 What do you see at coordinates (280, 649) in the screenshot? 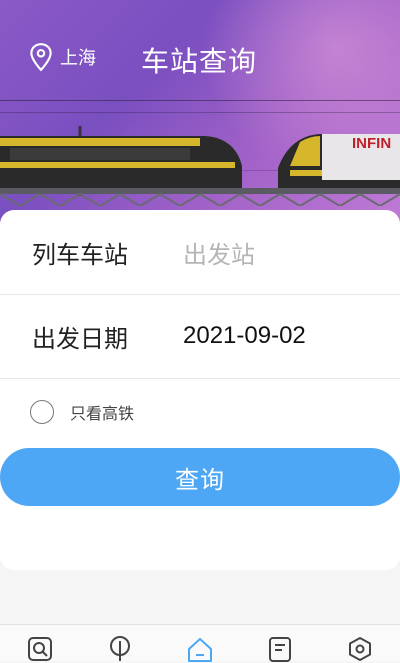
I see `list-icon` at bounding box center [280, 649].